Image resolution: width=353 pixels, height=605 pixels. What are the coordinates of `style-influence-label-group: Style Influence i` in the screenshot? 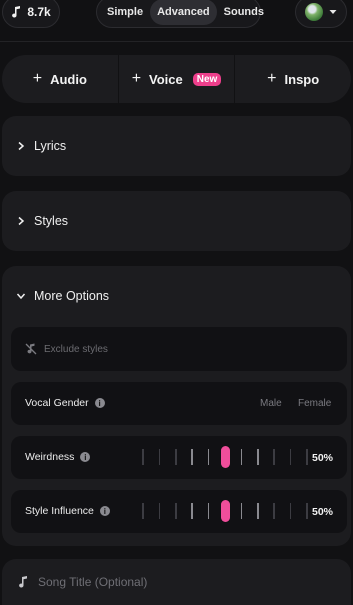 It's located at (67, 511).